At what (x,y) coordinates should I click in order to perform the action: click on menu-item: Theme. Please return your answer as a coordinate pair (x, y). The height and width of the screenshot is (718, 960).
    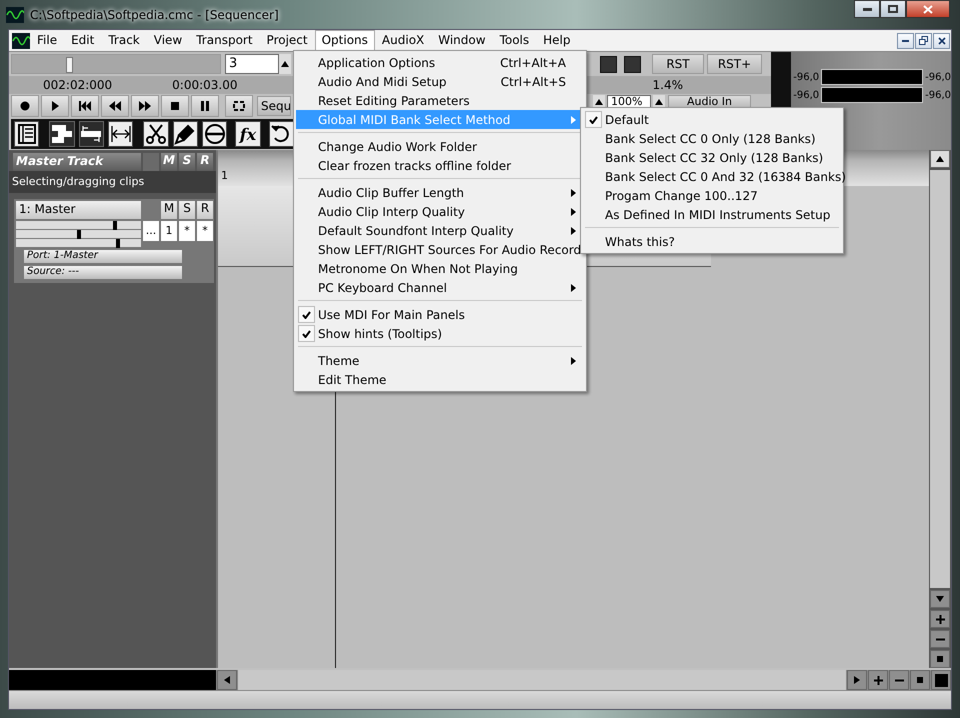
    Looking at the image, I should click on (440, 360).